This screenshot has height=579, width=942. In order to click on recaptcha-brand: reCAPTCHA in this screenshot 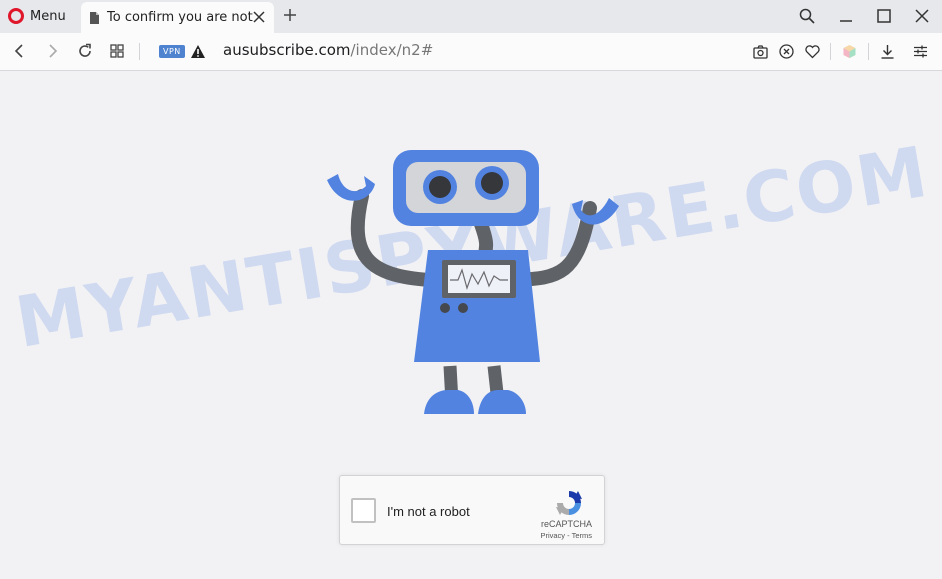, I will do `click(566, 524)`.